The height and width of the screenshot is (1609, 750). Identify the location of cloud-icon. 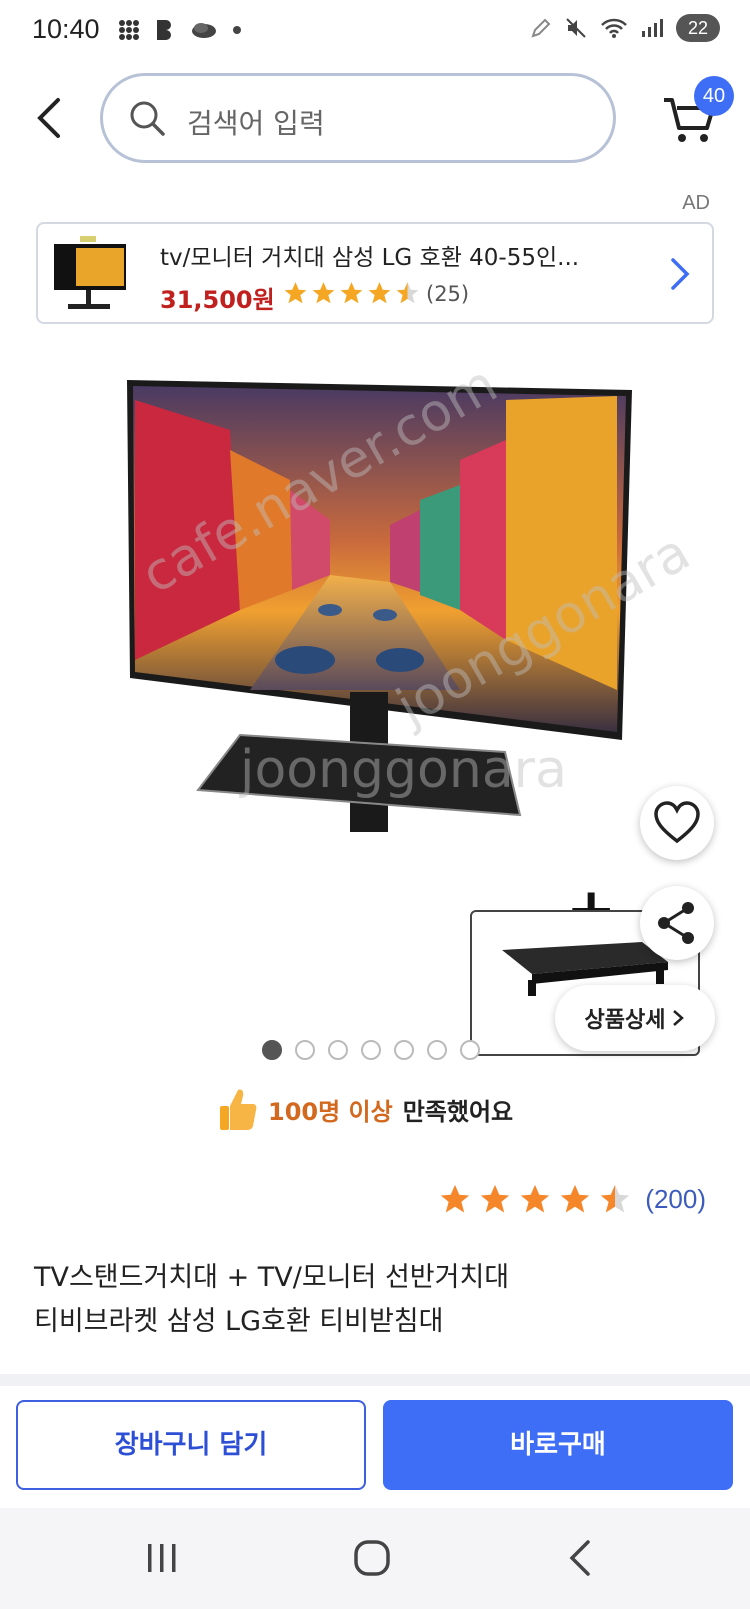
(204, 30).